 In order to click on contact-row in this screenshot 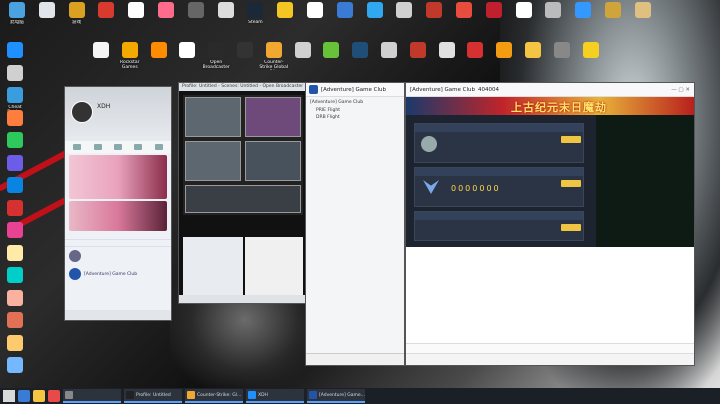, I will do `click(118, 256)`.